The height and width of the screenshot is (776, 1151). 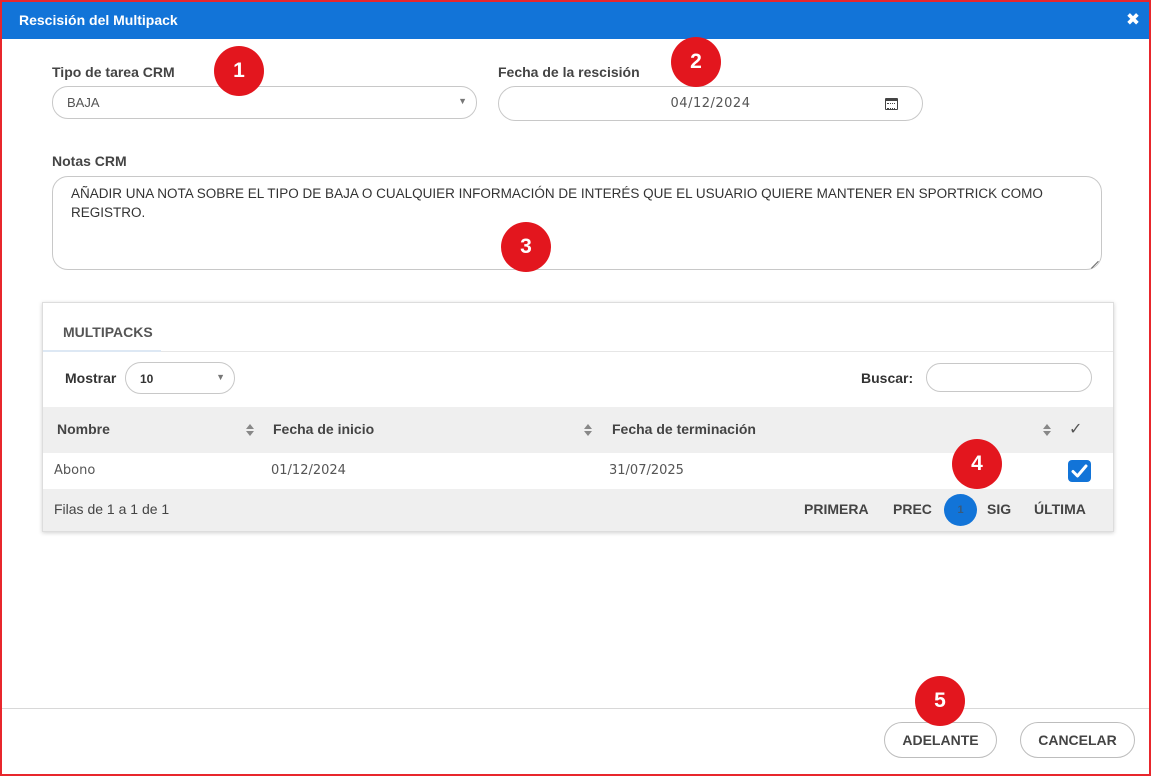 I want to click on pager-last: ÚLTIMA, so click(x=1060, y=509).